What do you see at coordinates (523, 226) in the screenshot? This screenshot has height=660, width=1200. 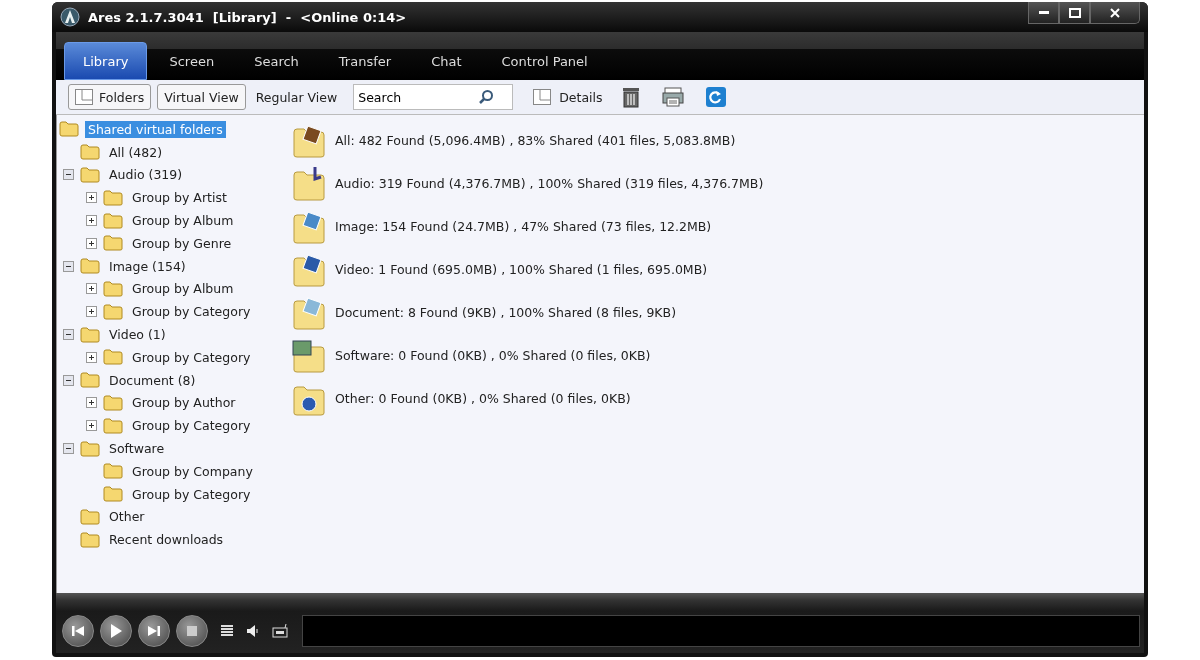 I see `category-summary: Image: 154 Found (24.7MB) , 47% Shared (73 files, 12.2MB)` at bounding box center [523, 226].